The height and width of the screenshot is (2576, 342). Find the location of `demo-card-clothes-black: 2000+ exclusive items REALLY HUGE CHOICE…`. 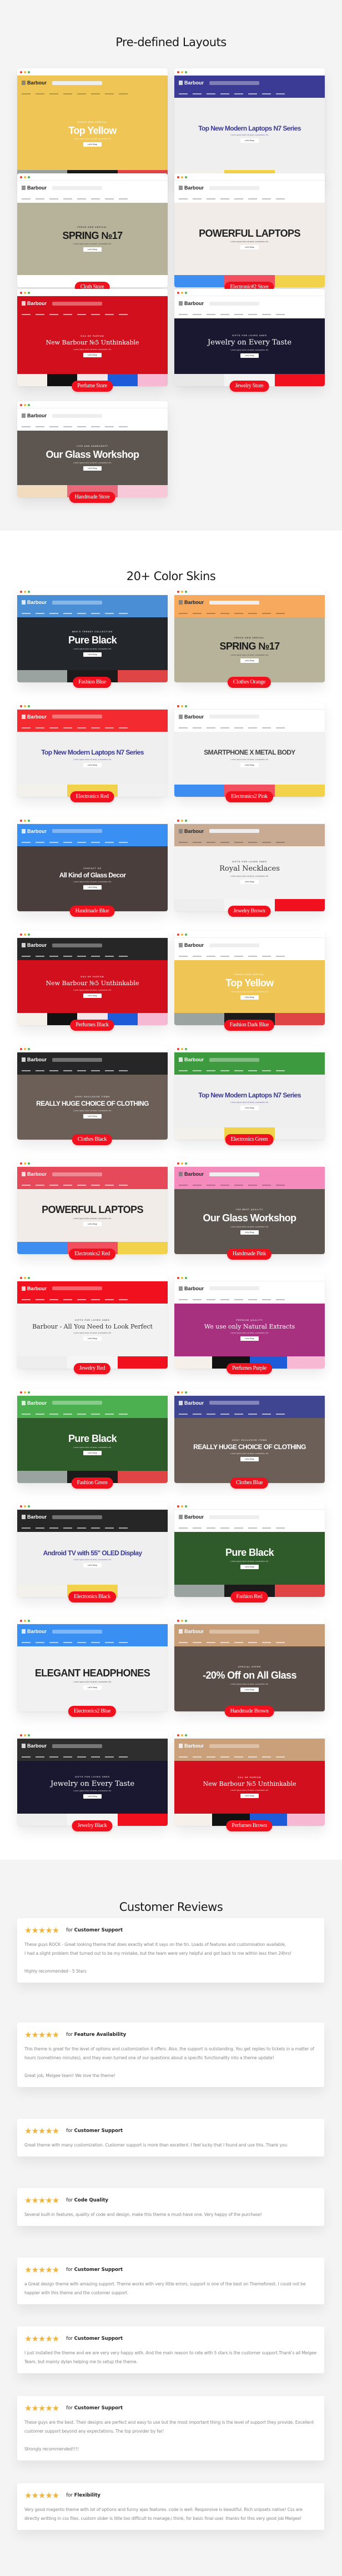

demo-card-clothes-black: 2000+ exclusive items REALLY HUGE CHOICE… is located at coordinates (92, 1095).